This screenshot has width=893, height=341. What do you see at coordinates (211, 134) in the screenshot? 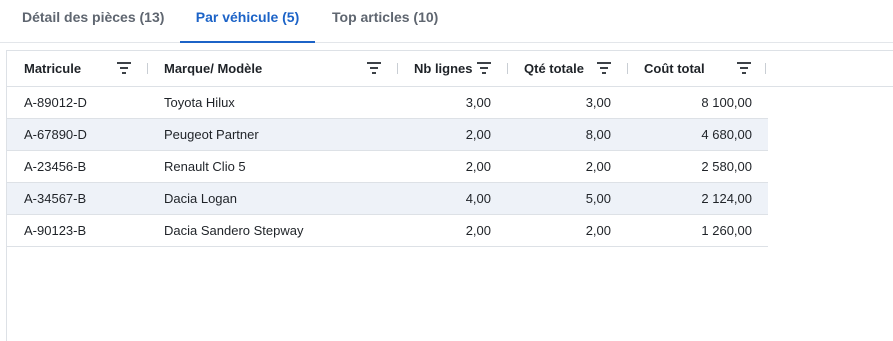
I see `cell-marque-modele: Peugeot Partner` at bounding box center [211, 134].